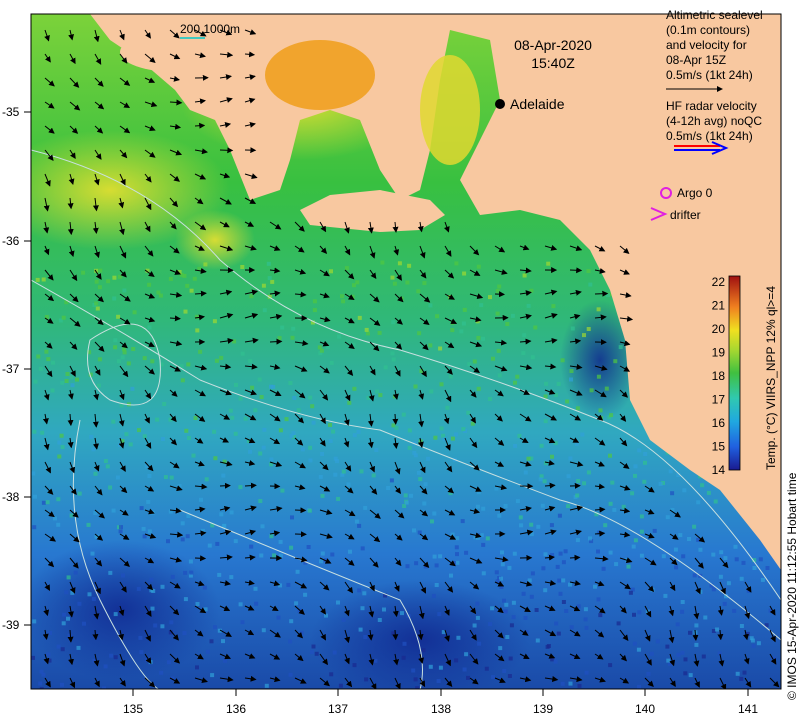  I want to click on x-tick-label: 141, so click(748, 709).